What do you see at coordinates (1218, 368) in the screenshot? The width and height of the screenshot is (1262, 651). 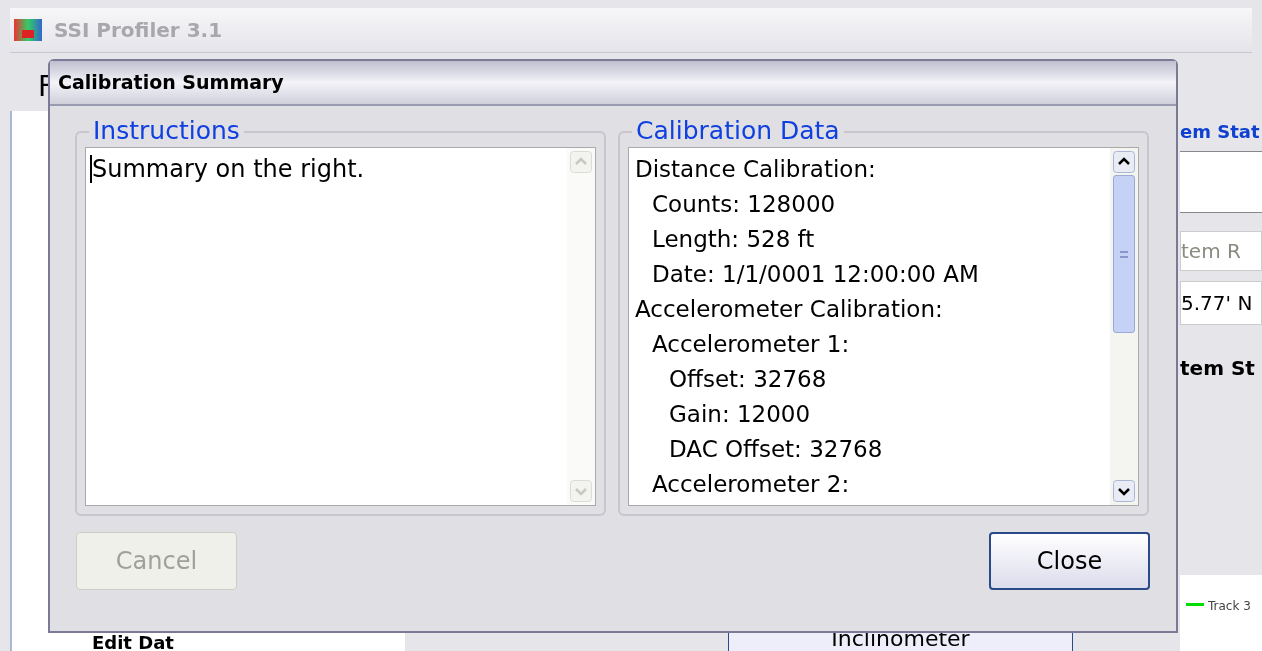 I see `panel-label: tem St` at bounding box center [1218, 368].